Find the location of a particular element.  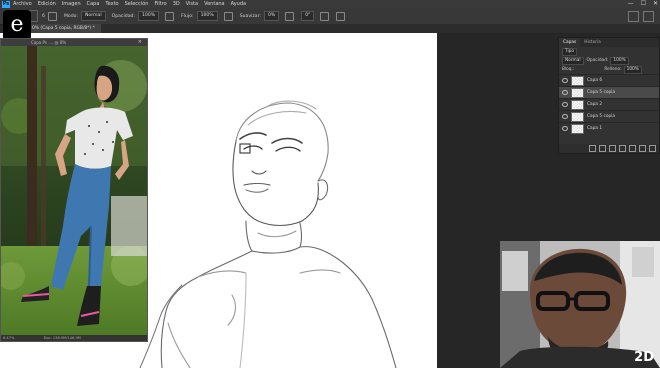

lock-row: Bloq.: Relleno: 100% is located at coordinates (609, 69).